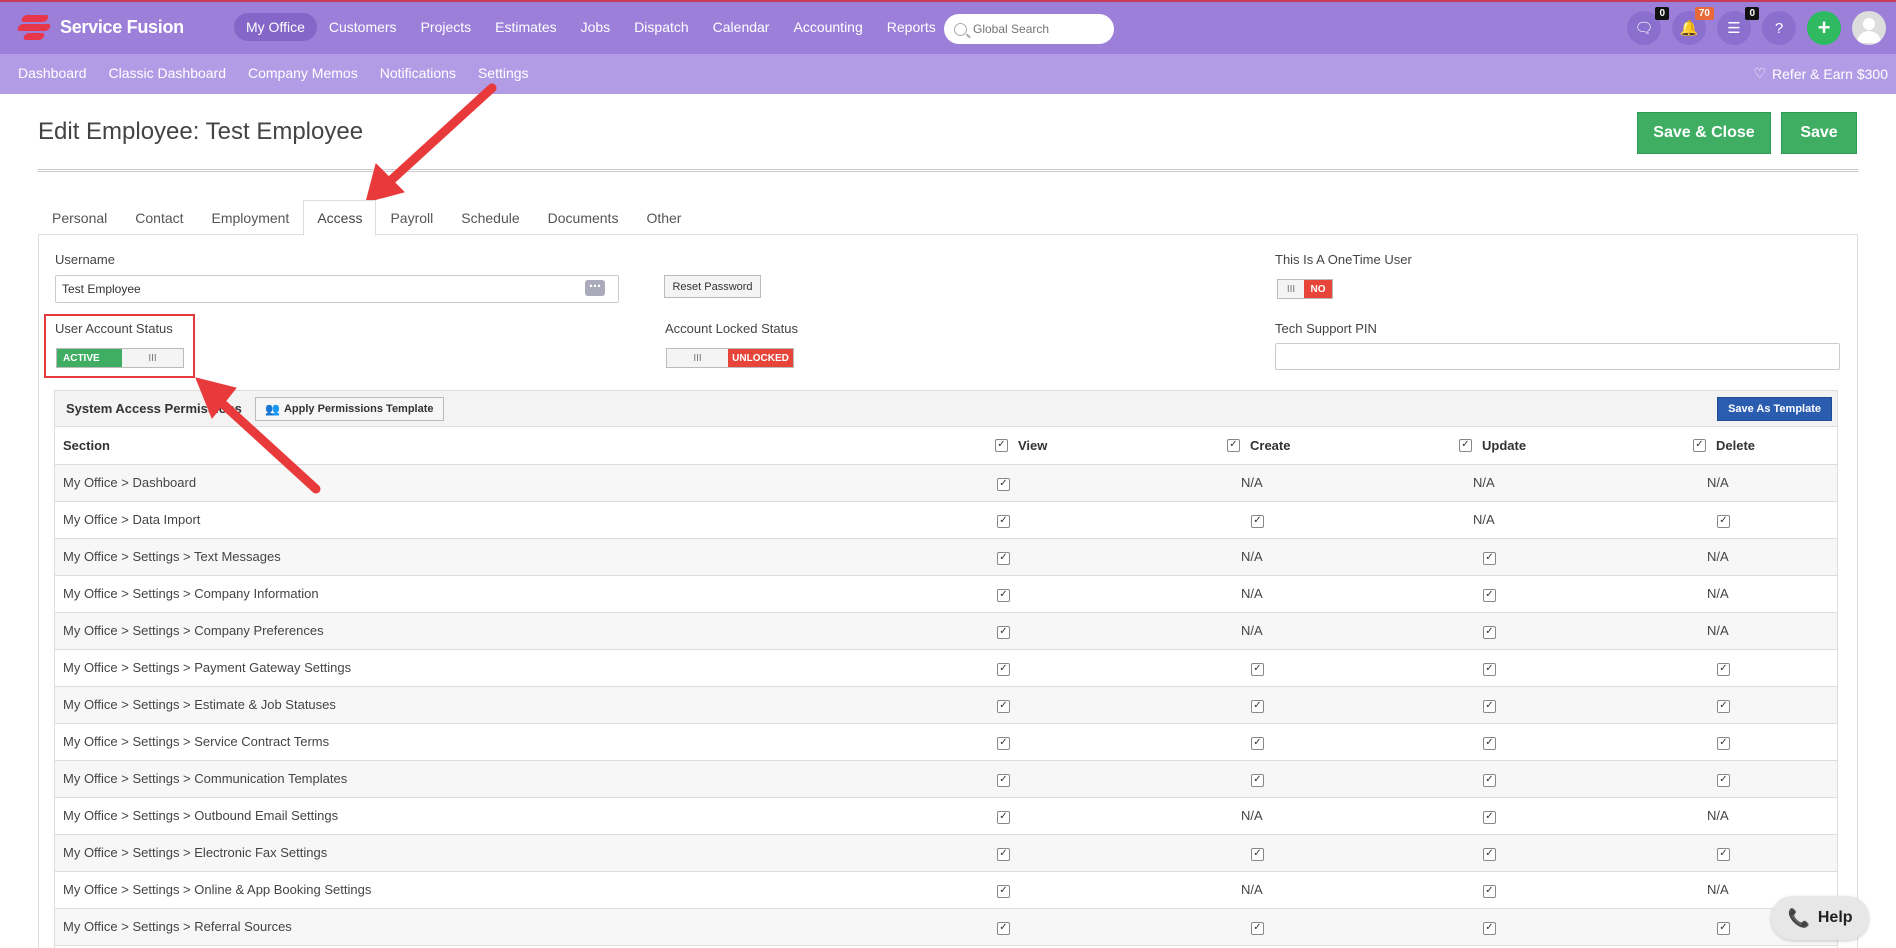 Image resolution: width=1896 pixels, height=948 pixels. I want to click on logo: Service Fusion, so click(99, 27).